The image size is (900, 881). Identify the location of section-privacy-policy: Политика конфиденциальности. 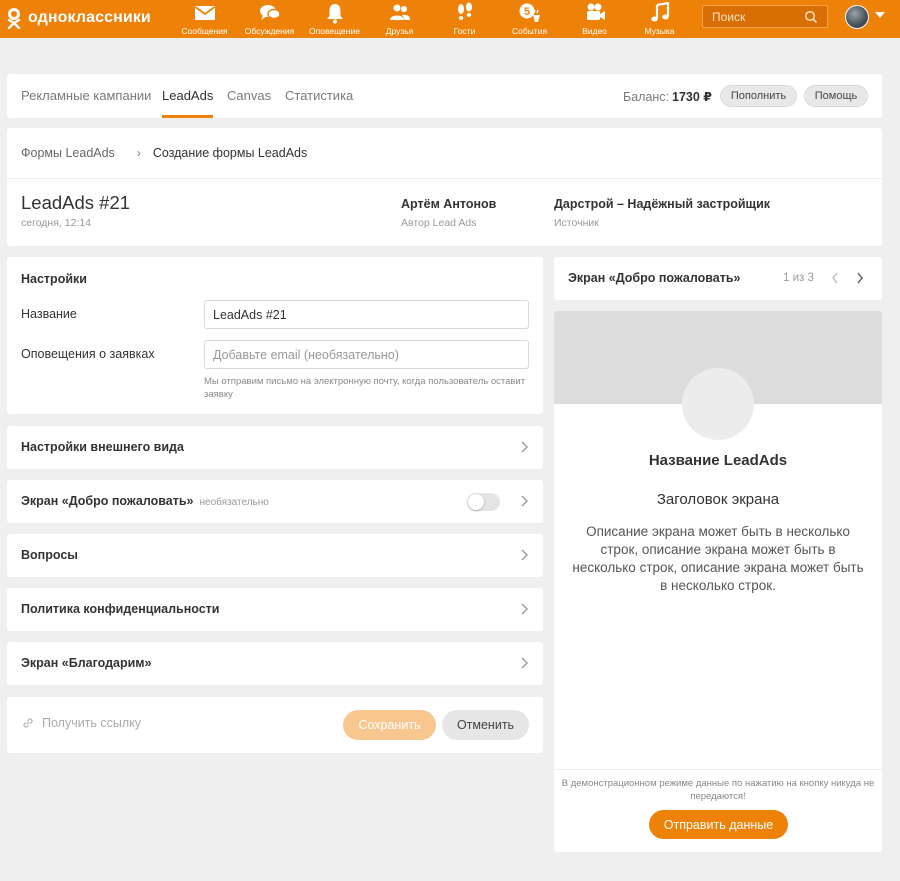
(275, 609).